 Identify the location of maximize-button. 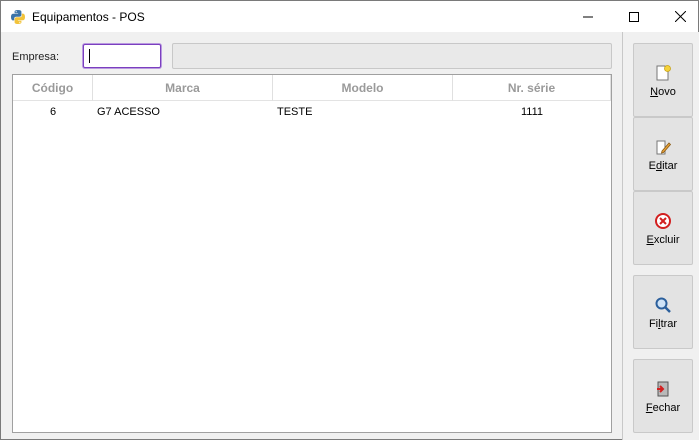
(634, 16).